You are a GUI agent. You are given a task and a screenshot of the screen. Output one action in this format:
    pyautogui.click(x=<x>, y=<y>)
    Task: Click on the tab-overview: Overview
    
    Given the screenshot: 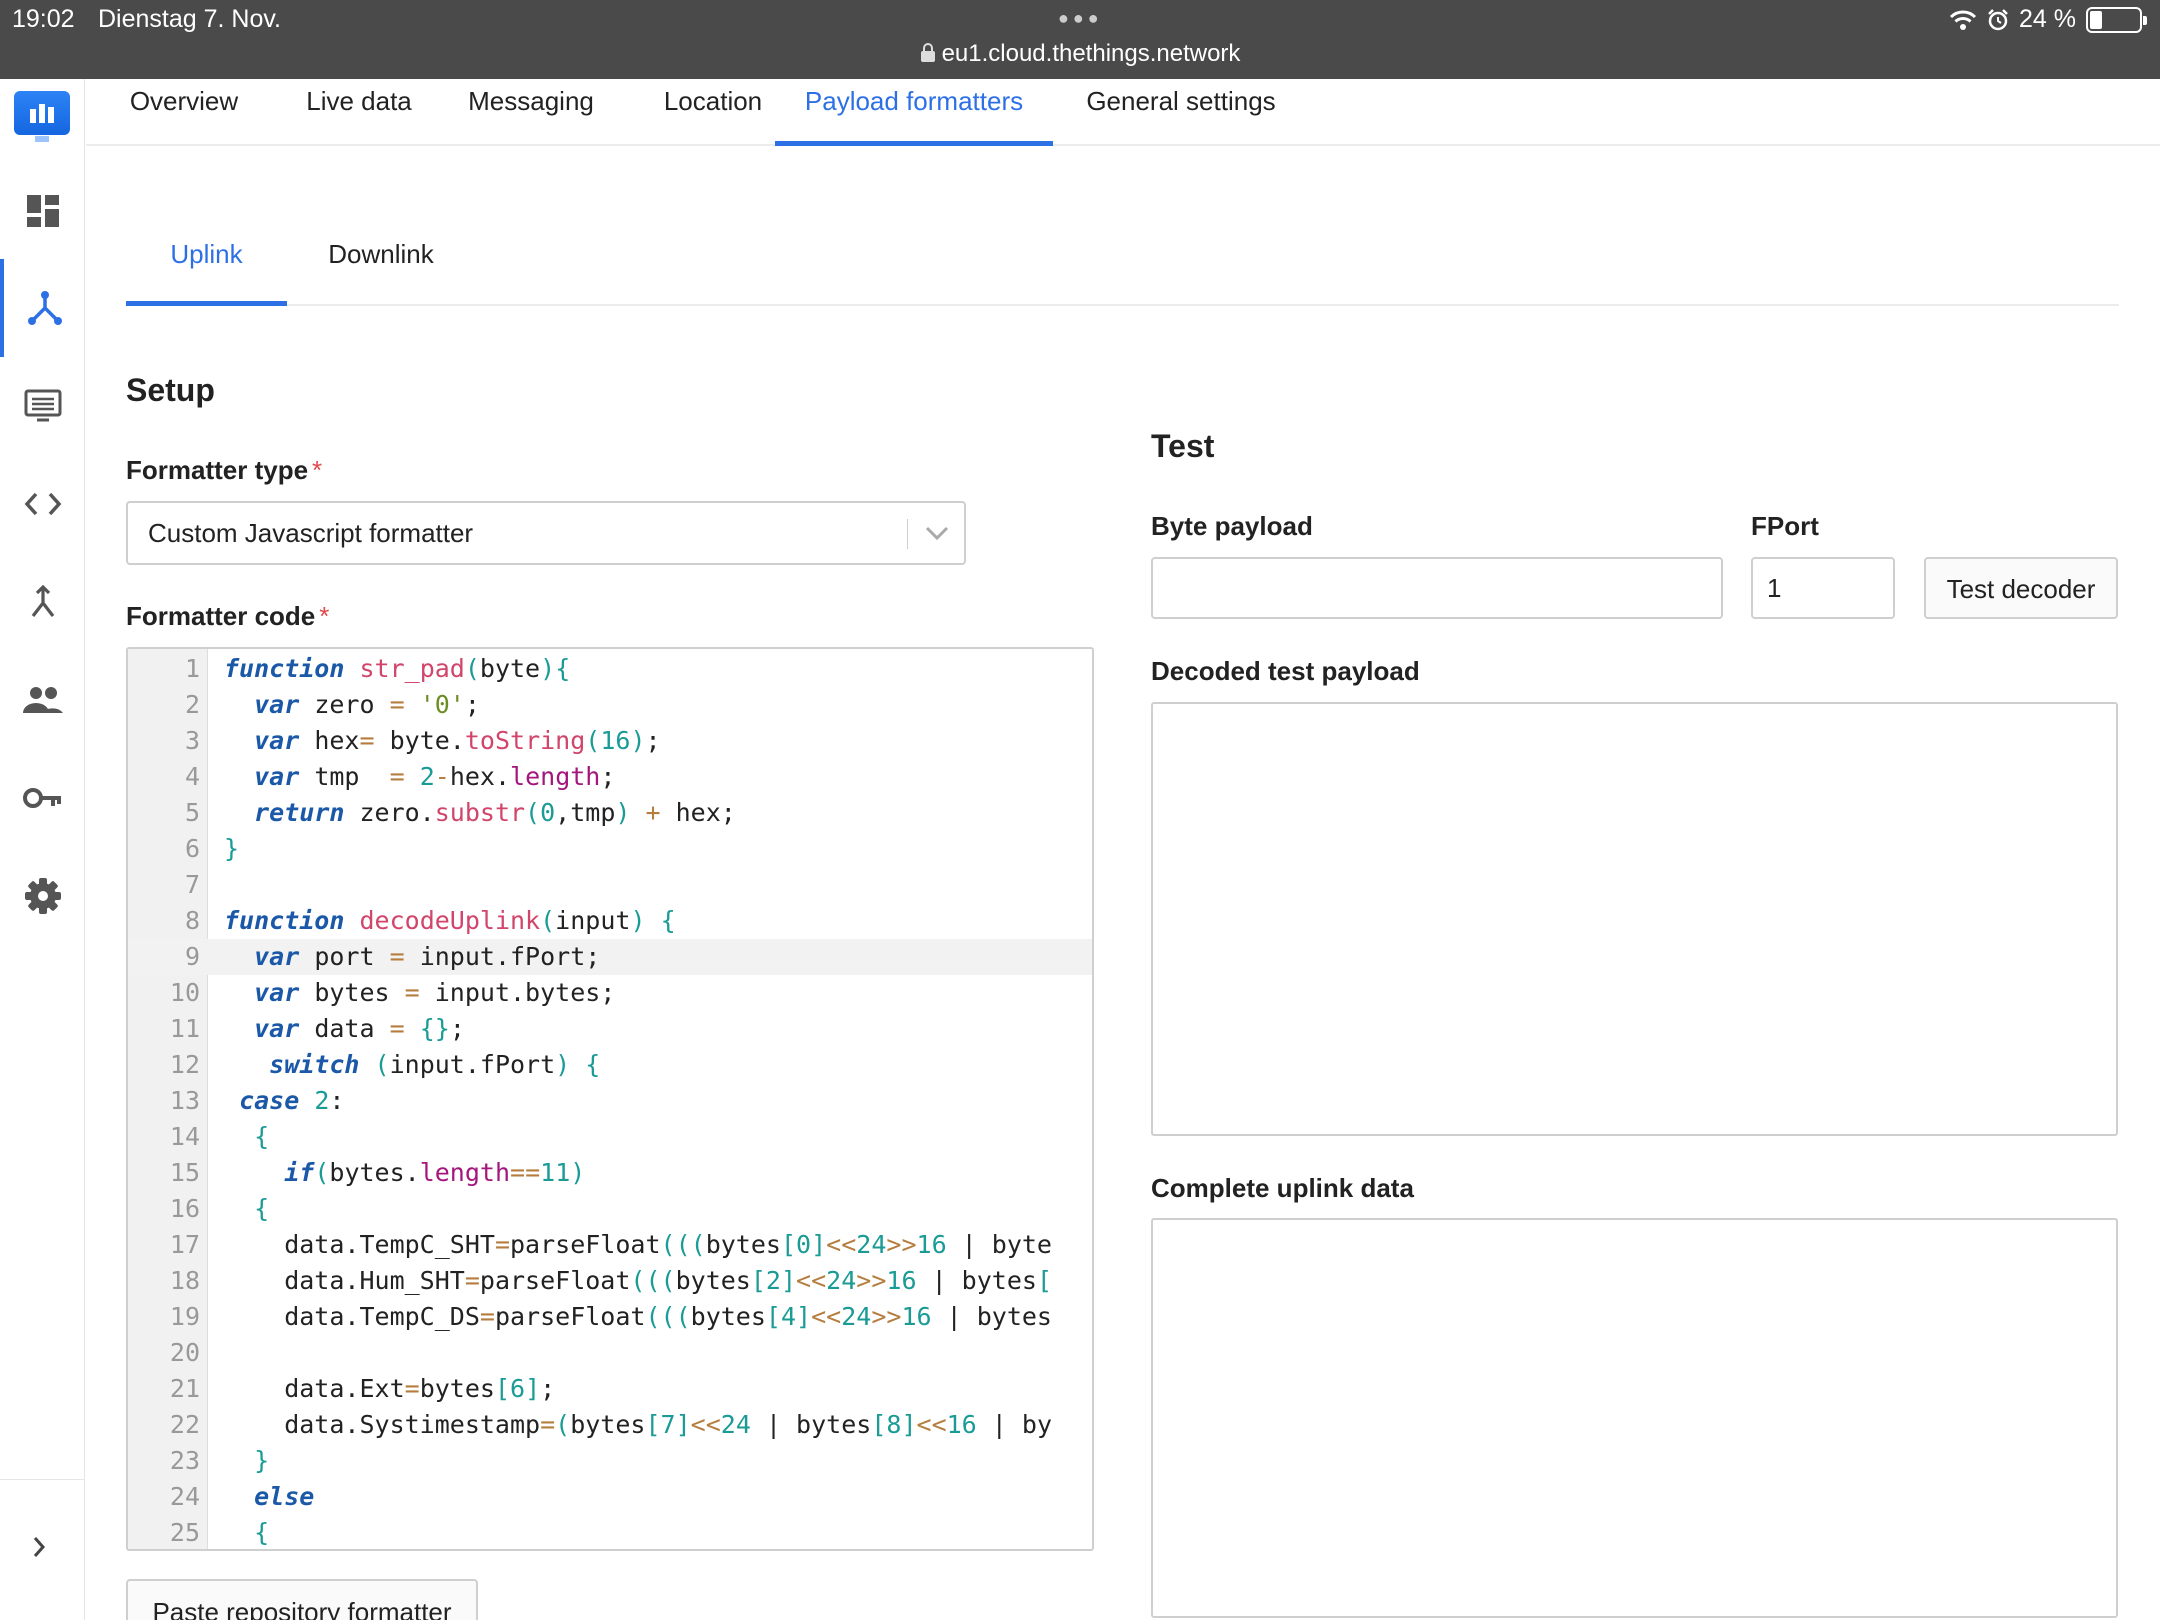 What is the action you would take?
    pyautogui.click(x=184, y=112)
    